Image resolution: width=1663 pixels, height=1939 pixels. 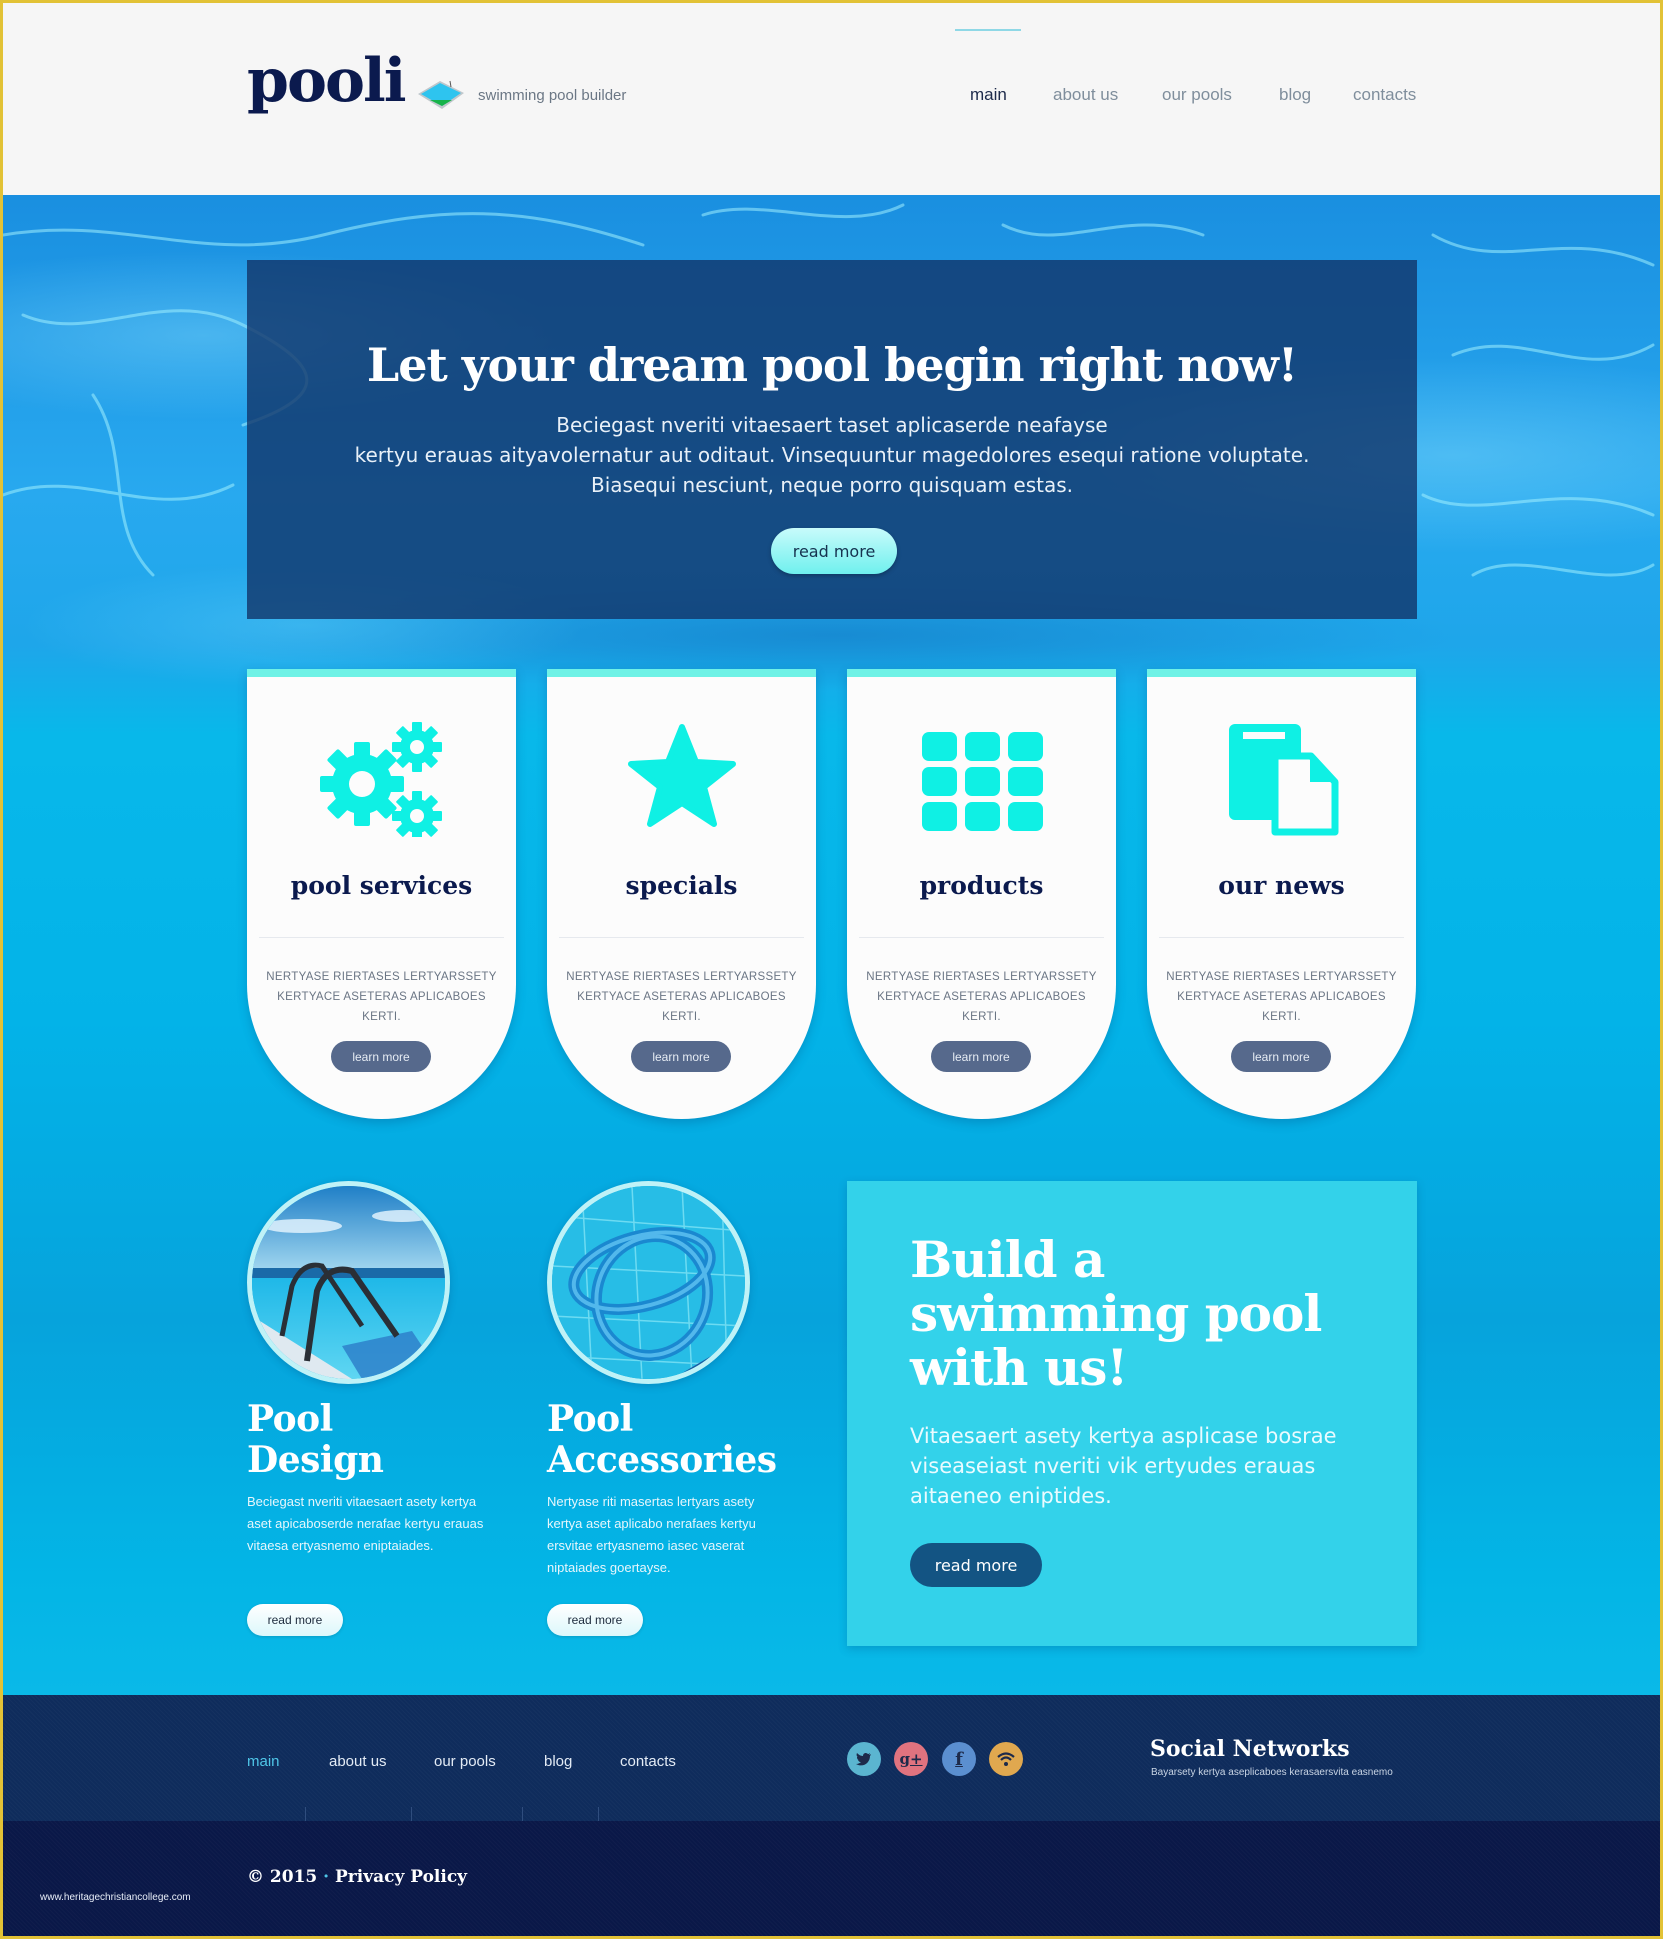 What do you see at coordinates (115, 1897) in the screenshot?
I see `watermark: www.heritagechristiancollege.com` at bounding box center [115, 1897].